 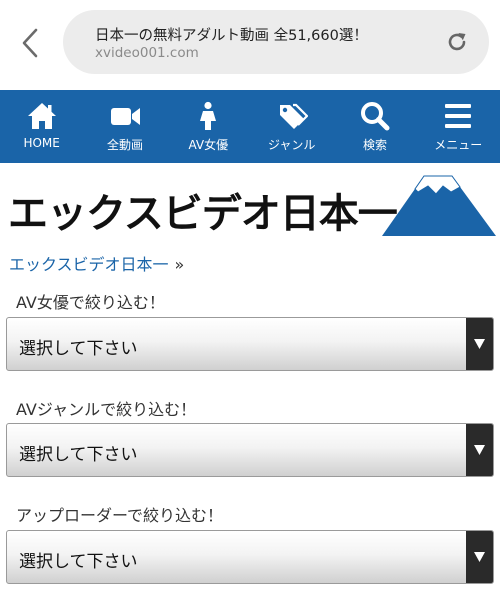 What do you see at coordinates (78, 455) in the screenshot?
I see `genre-select-value: 選択して下さい` at bounding box center [78, 455].